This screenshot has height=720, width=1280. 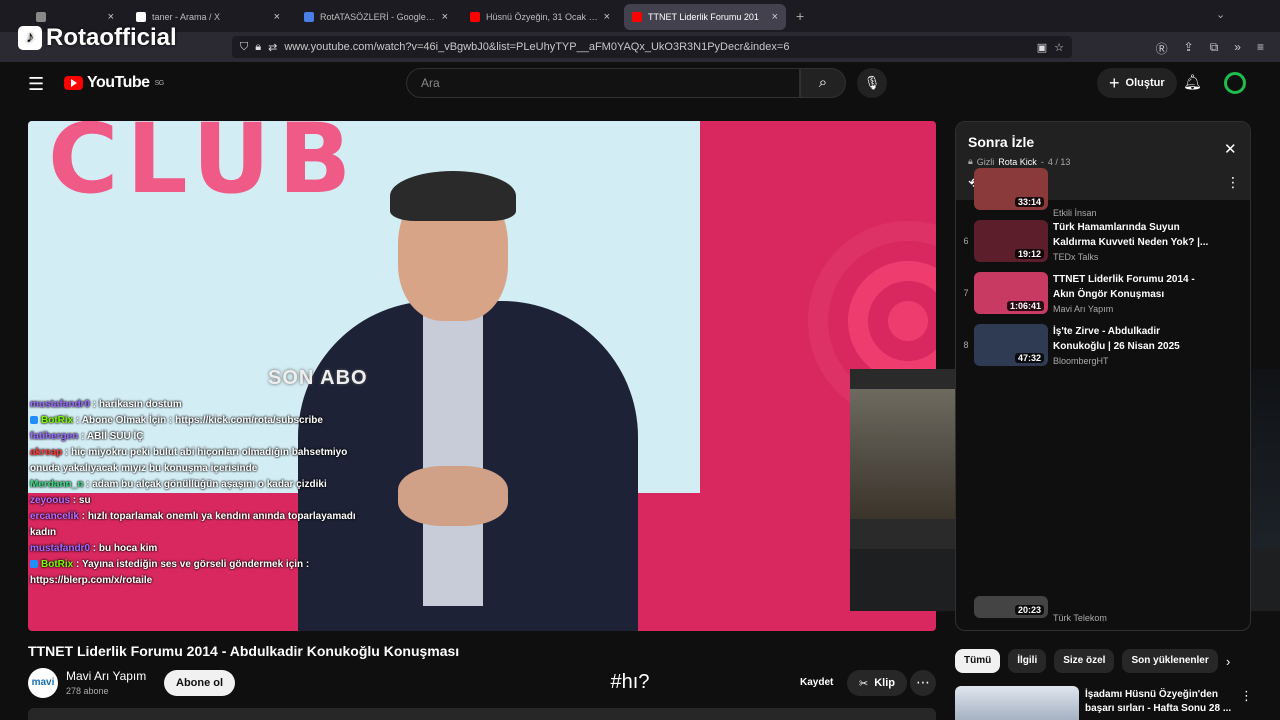 I want to click on playlist-owner: Rota Kick, so click(x=1017, y=162).